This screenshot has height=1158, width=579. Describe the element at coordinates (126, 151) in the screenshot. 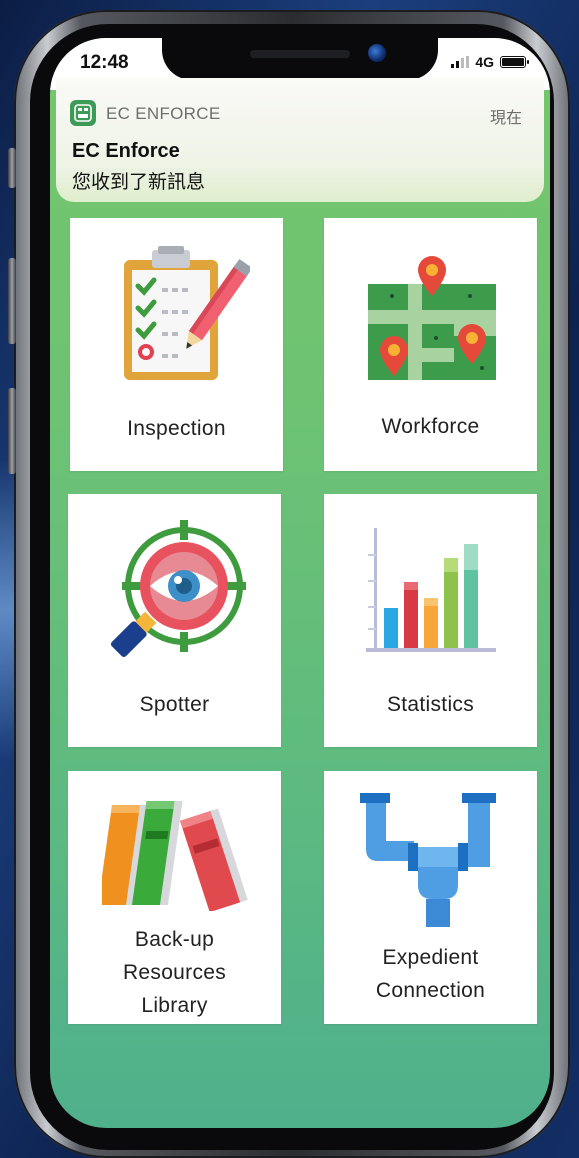

I see `notification-title: EC Enforce` at that location.